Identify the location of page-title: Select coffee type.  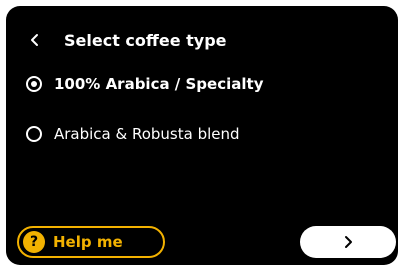
(145, 40).